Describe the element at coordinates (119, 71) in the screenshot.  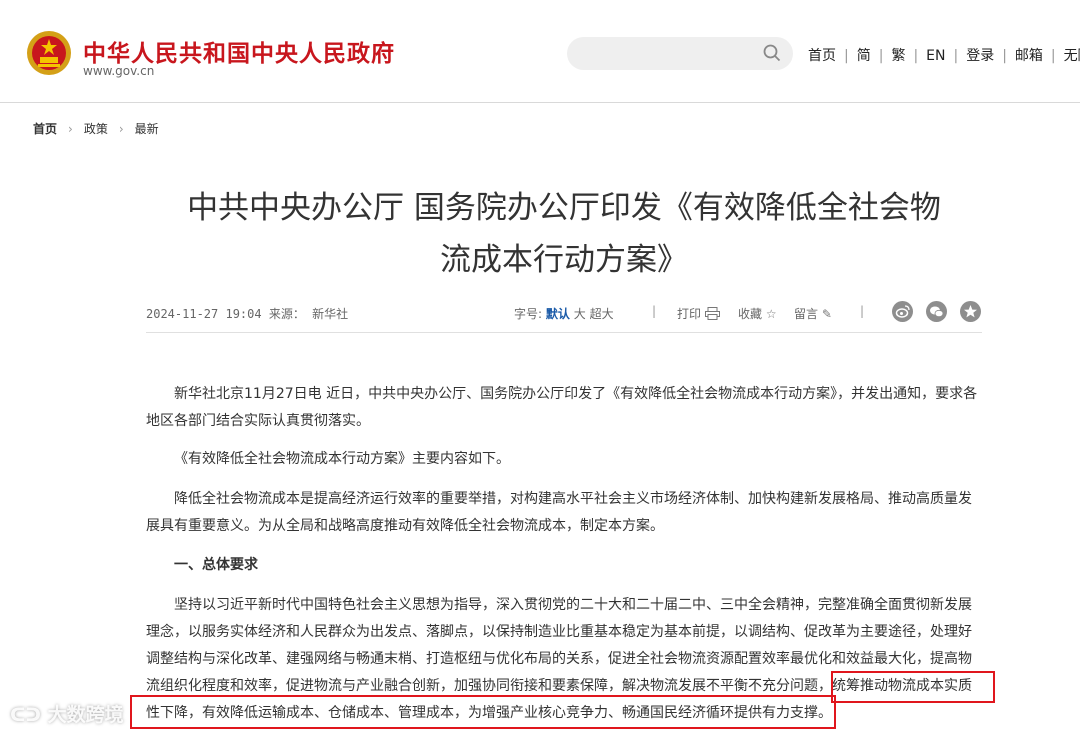
I see `site-domain: www.gov.cn` at that location.